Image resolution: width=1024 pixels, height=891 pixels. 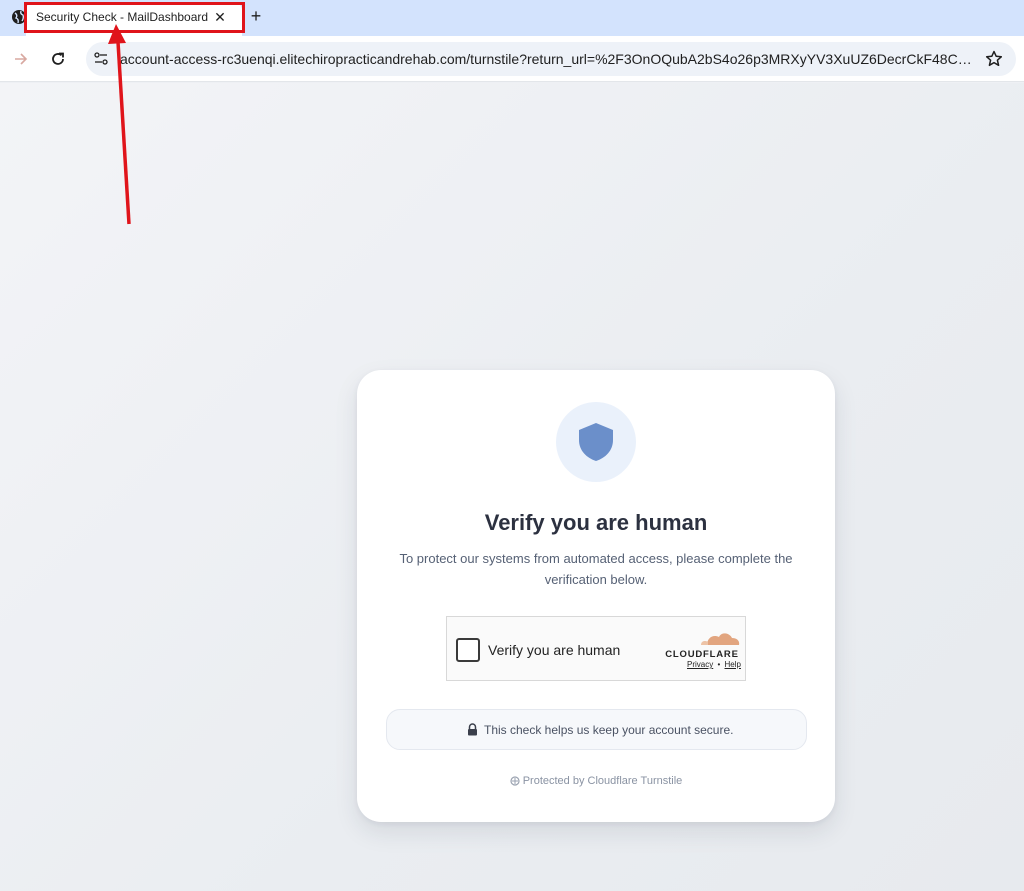 What do you see at coordinates (554, 650) in the screenshot?
I see `widget-label: Verify you are human` at bounding box center [554, 650].